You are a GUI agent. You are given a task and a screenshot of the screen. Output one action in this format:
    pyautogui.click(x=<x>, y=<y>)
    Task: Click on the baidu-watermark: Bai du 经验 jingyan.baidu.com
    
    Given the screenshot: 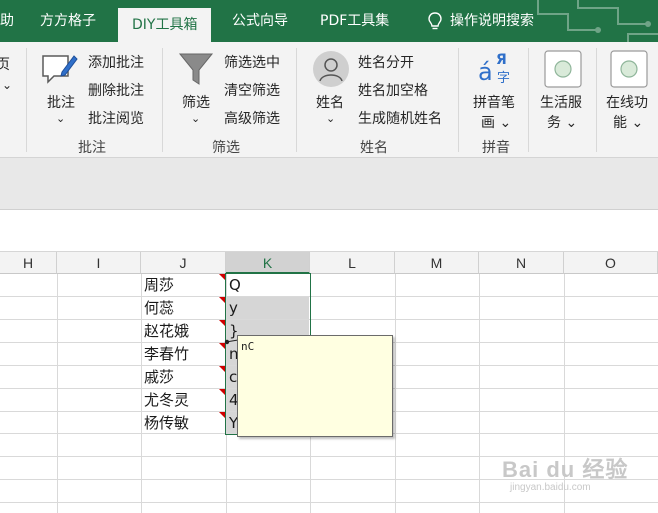 What is the action you would take?
    pyautogui.click(x=565, y=472)
    